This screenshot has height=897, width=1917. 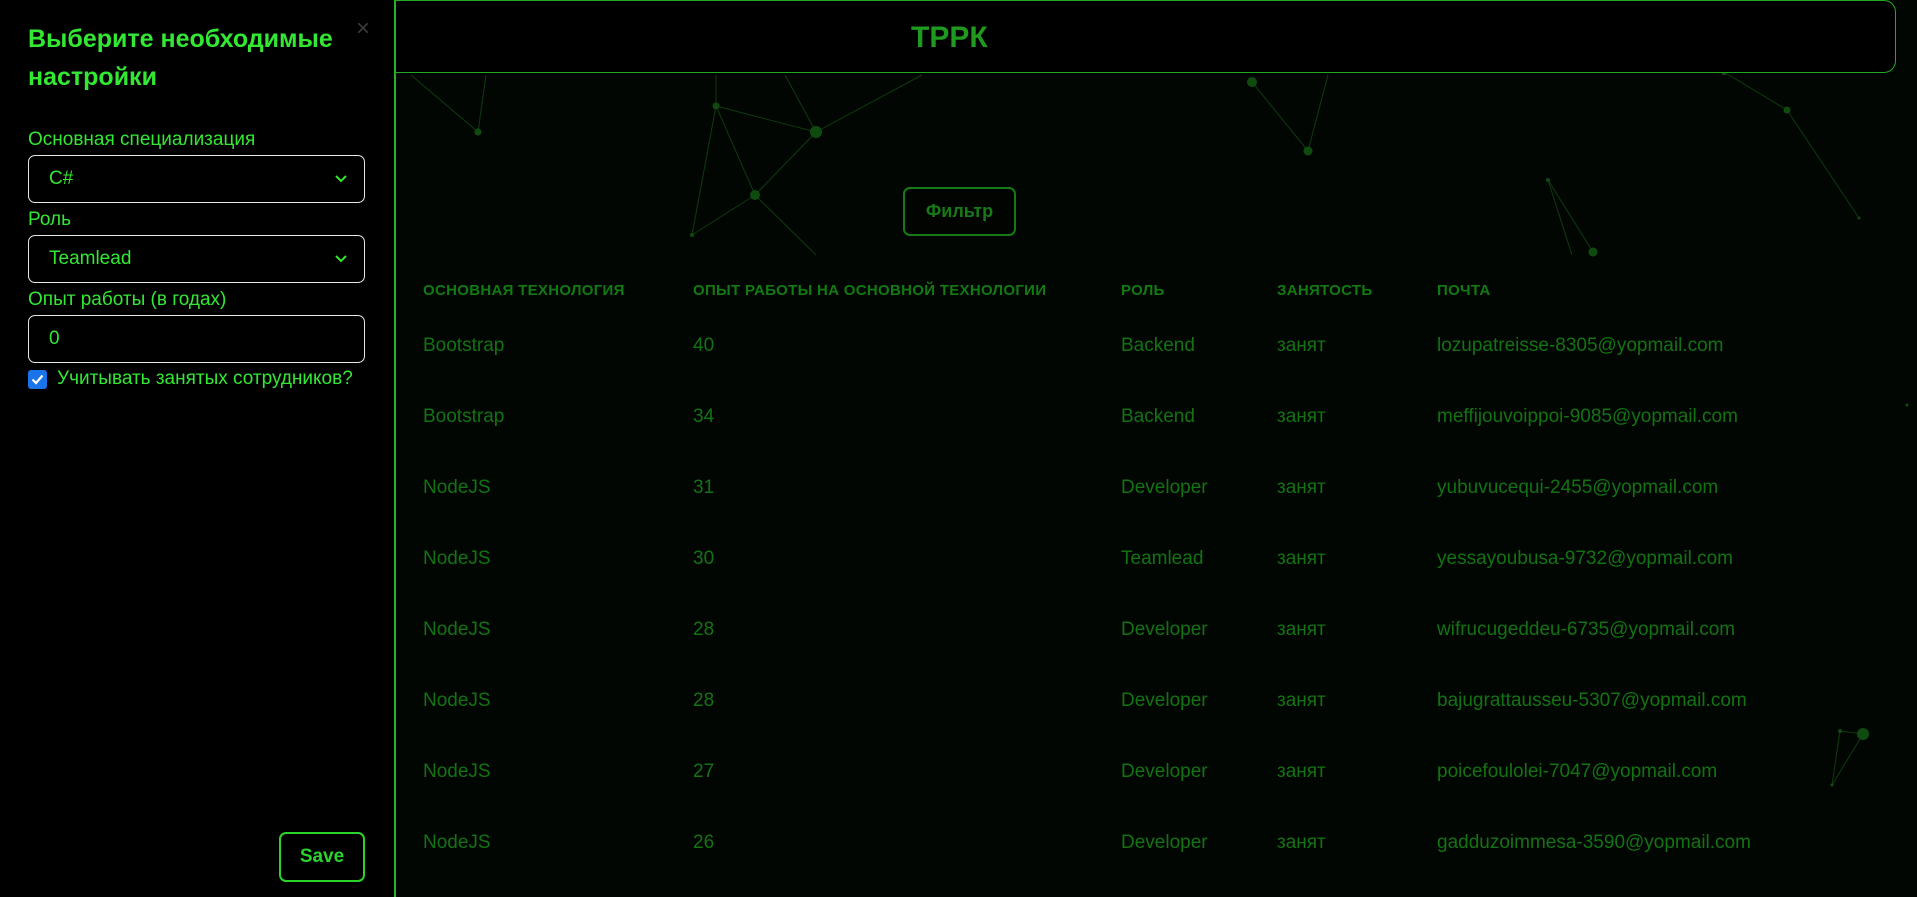 I want to click on app-title: ТРРК, so click(x=949, y=37).